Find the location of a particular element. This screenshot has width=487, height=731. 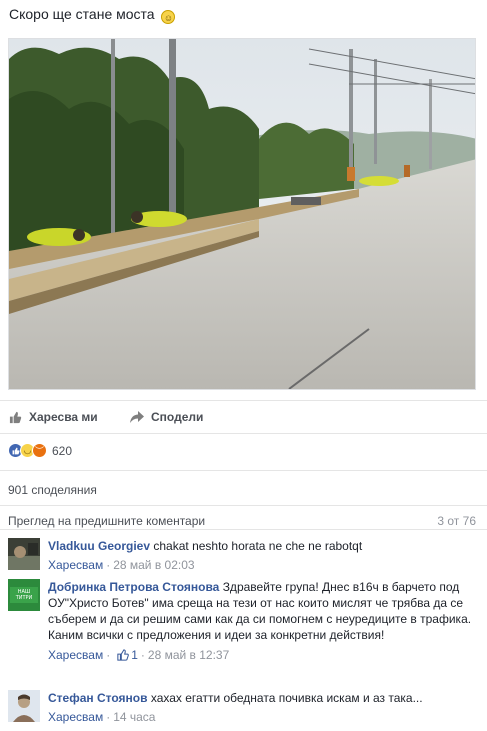

comment-author: Добринка Петрова Стоянова is located at coordinates (133, 587).